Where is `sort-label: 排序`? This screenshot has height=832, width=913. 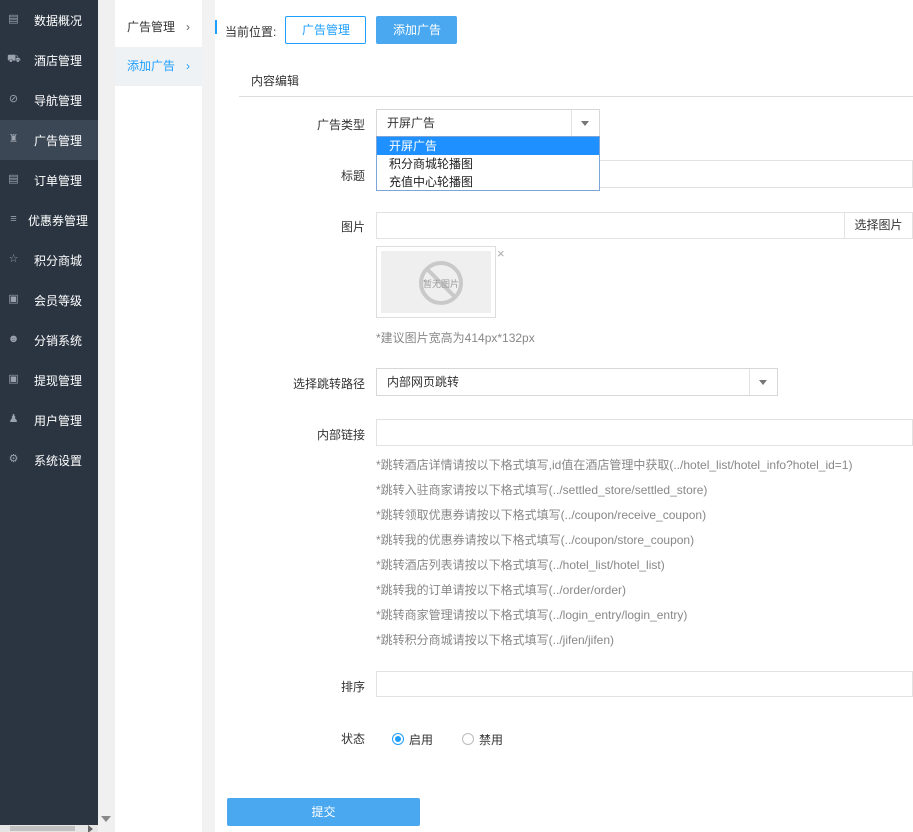 sort-label: 排序 is located at coordinates (352, 687).